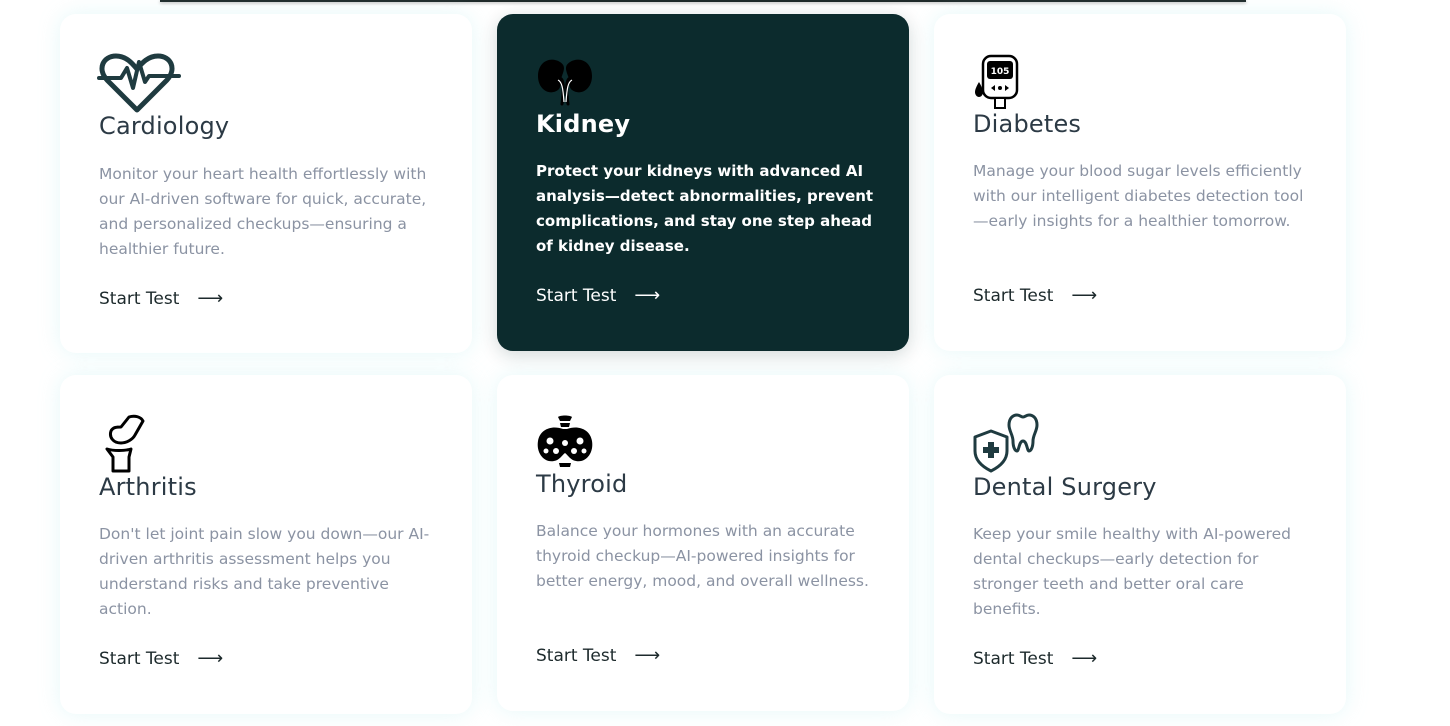 Image resolution: width=1450 pixels, height=726 pixels. I want to click on glucometer-reading: 105, so click(1000, 72).